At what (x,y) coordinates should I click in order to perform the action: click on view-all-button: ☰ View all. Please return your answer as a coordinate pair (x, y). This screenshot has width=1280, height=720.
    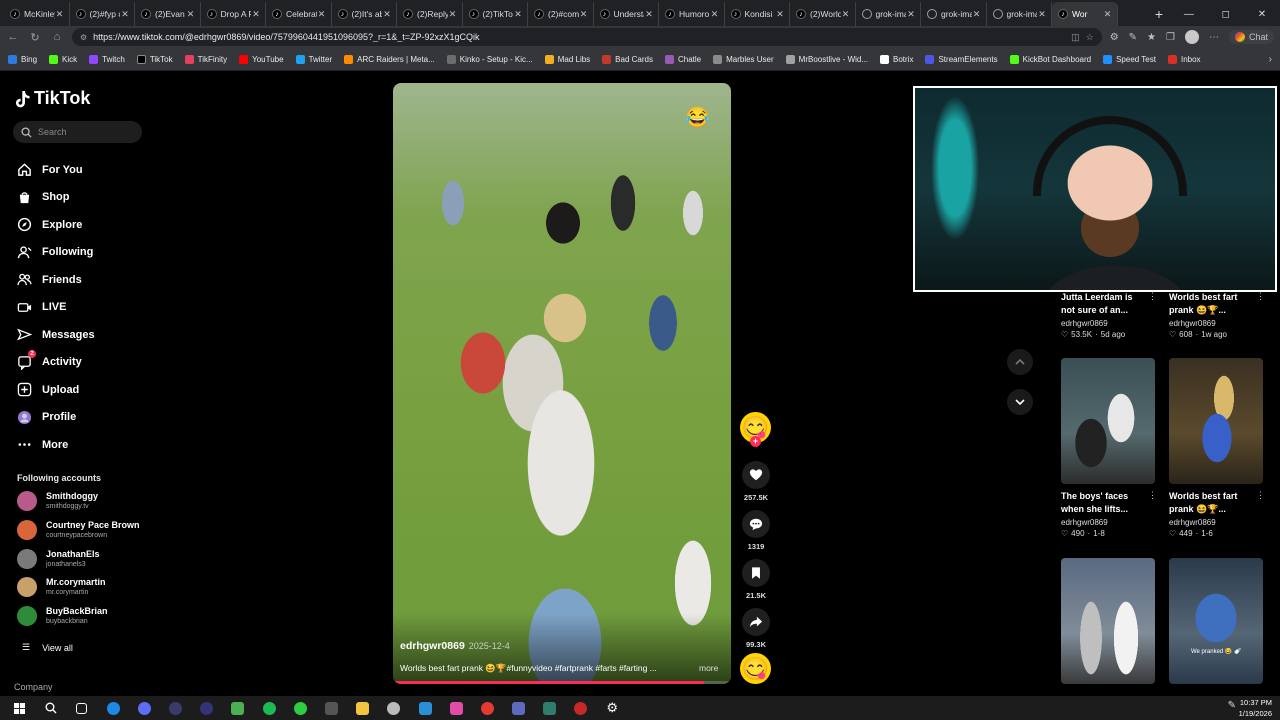
    Looking at the image, I should click on (47, 647).